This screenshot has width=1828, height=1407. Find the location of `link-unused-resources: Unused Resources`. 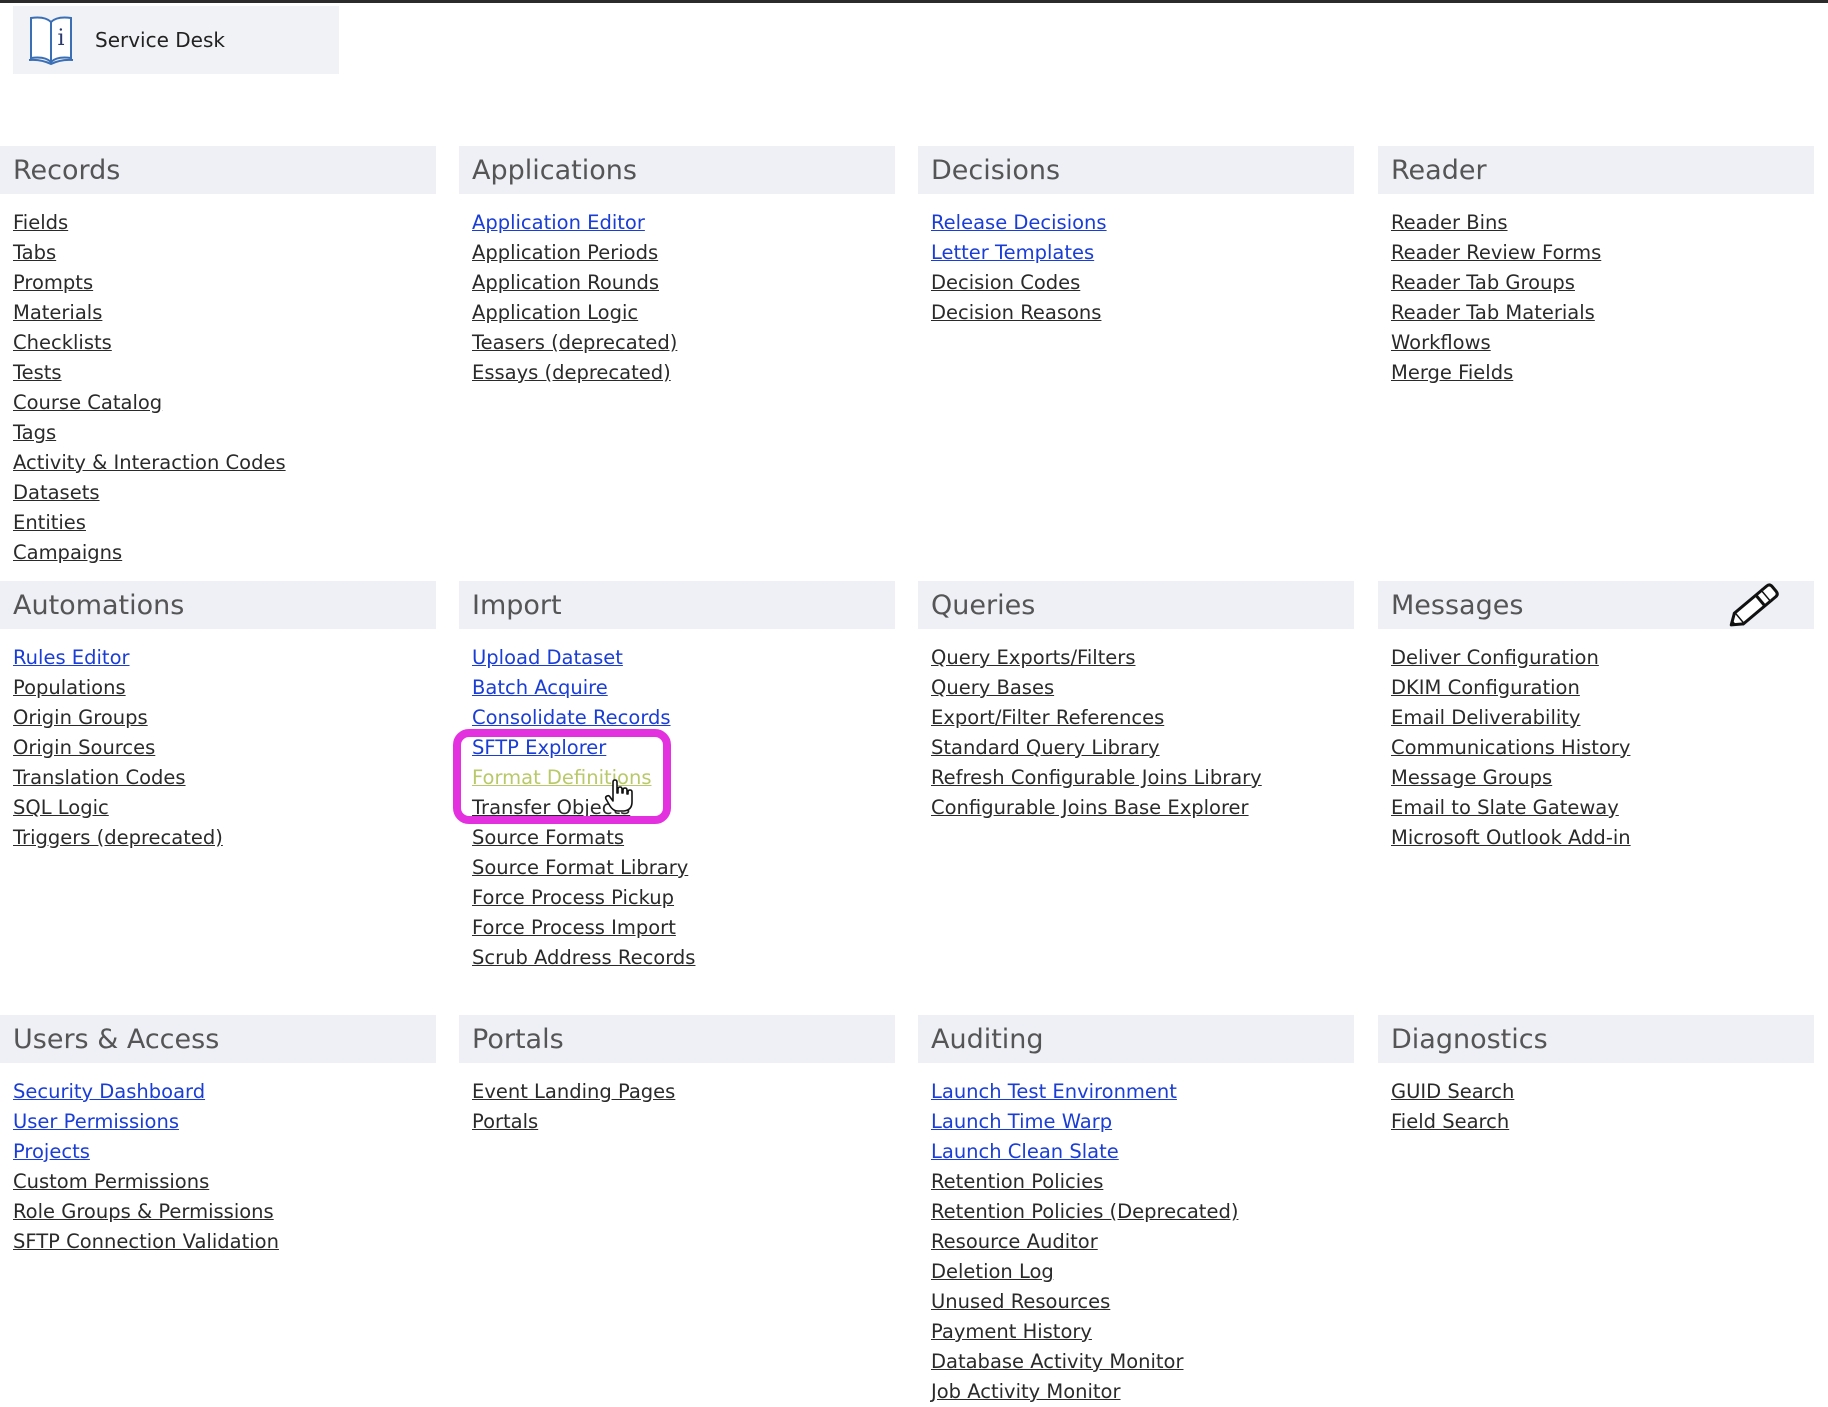

link-unused-resources: Unused Resources is located at coordinates (1020, 1301).